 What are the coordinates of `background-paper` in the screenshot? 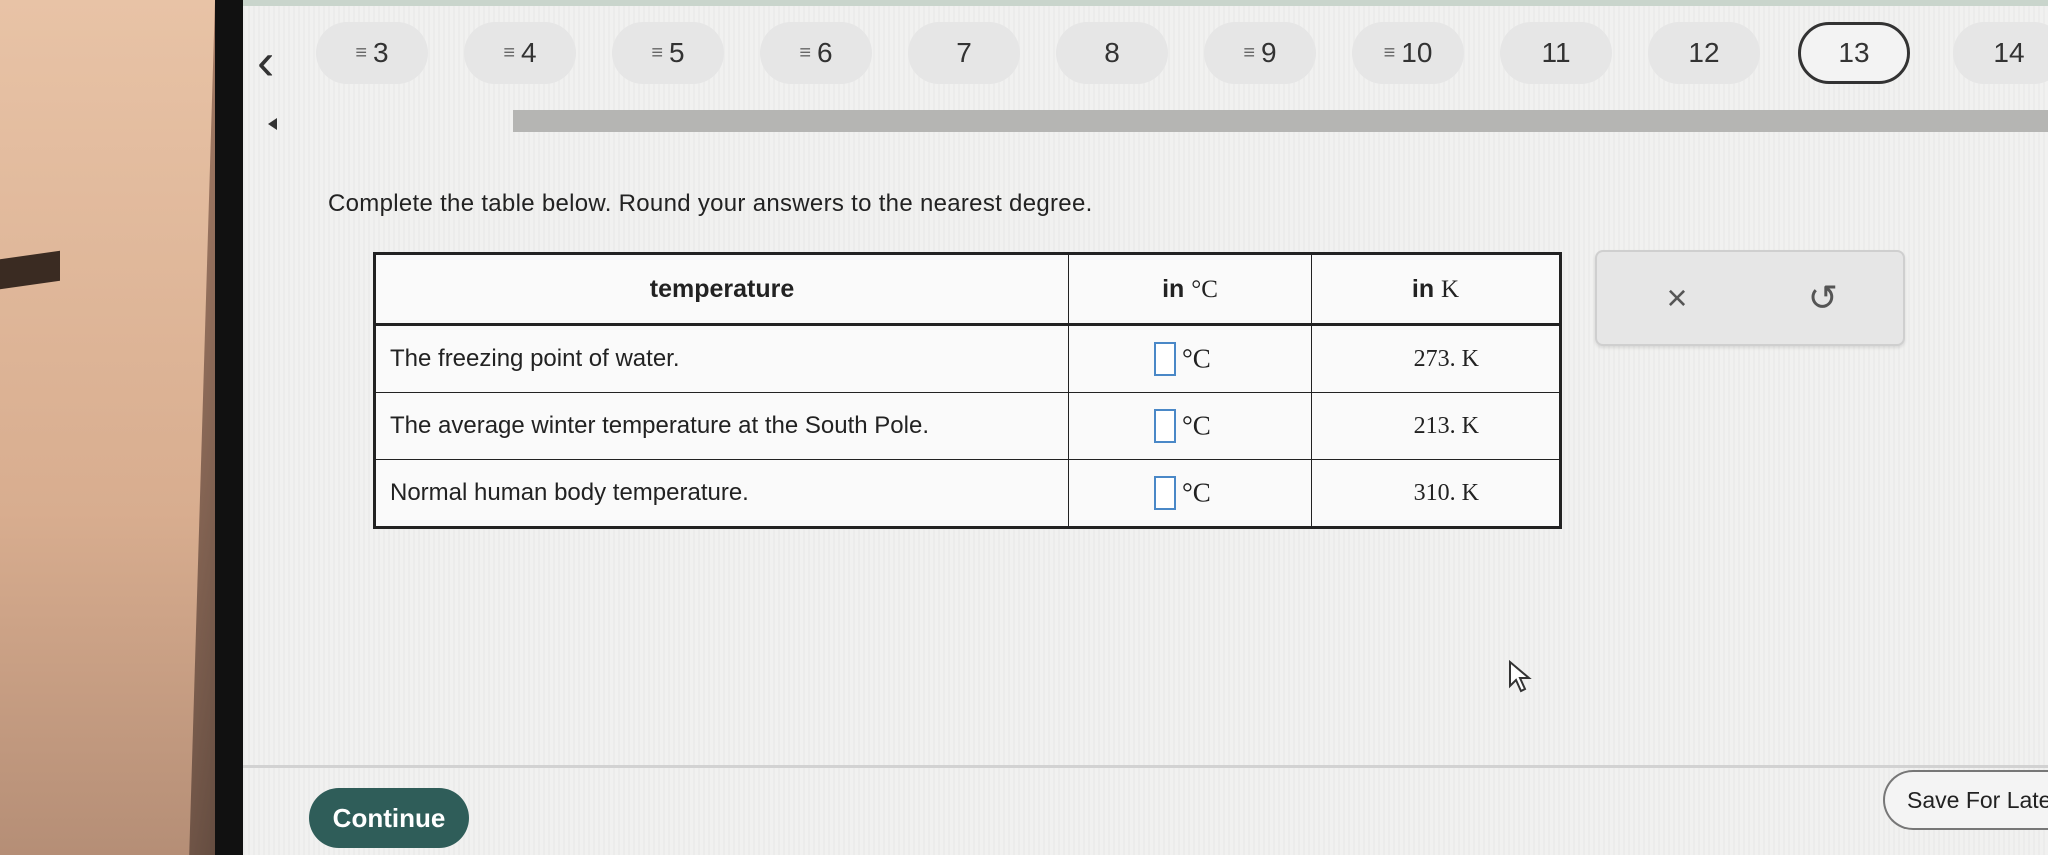 It's located at (107, 427).